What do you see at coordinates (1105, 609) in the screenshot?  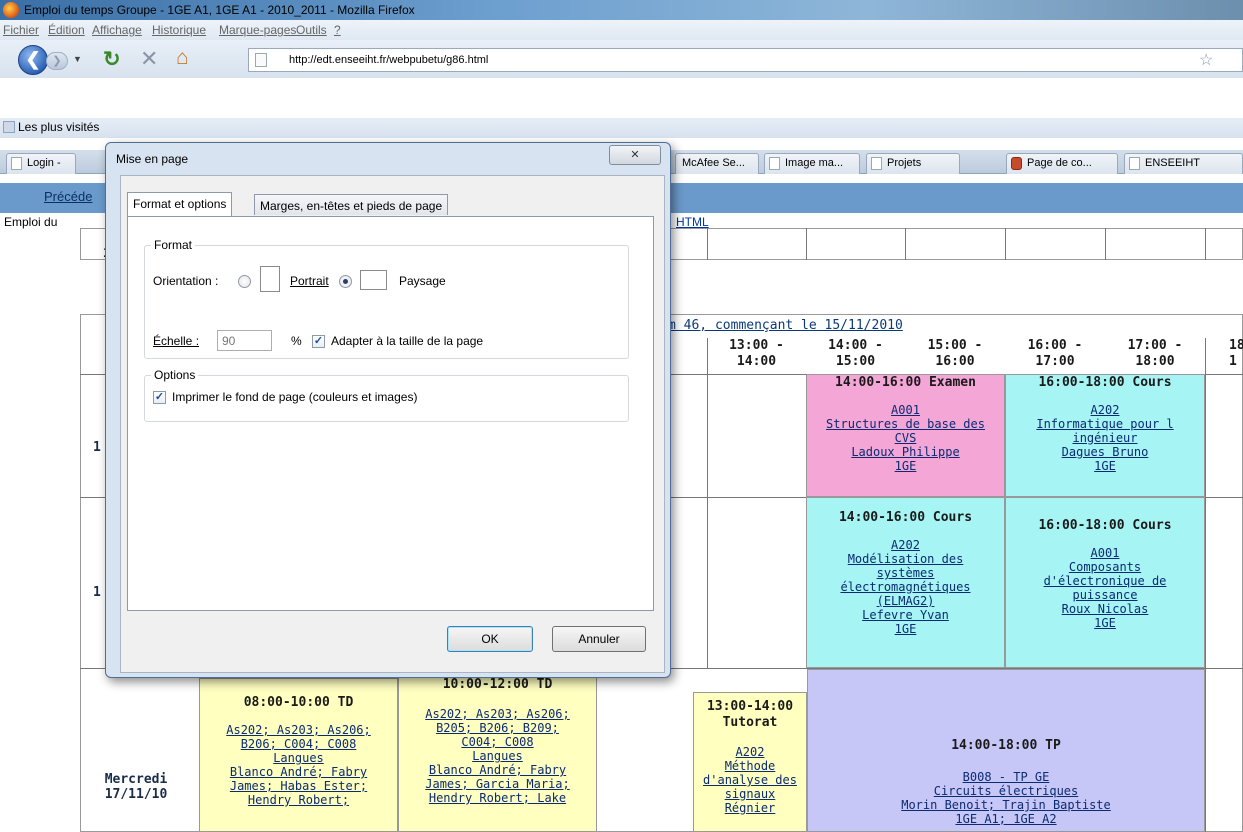 I see `event-teacher: Roux Nicolas` at bounding box center [1105, 609].